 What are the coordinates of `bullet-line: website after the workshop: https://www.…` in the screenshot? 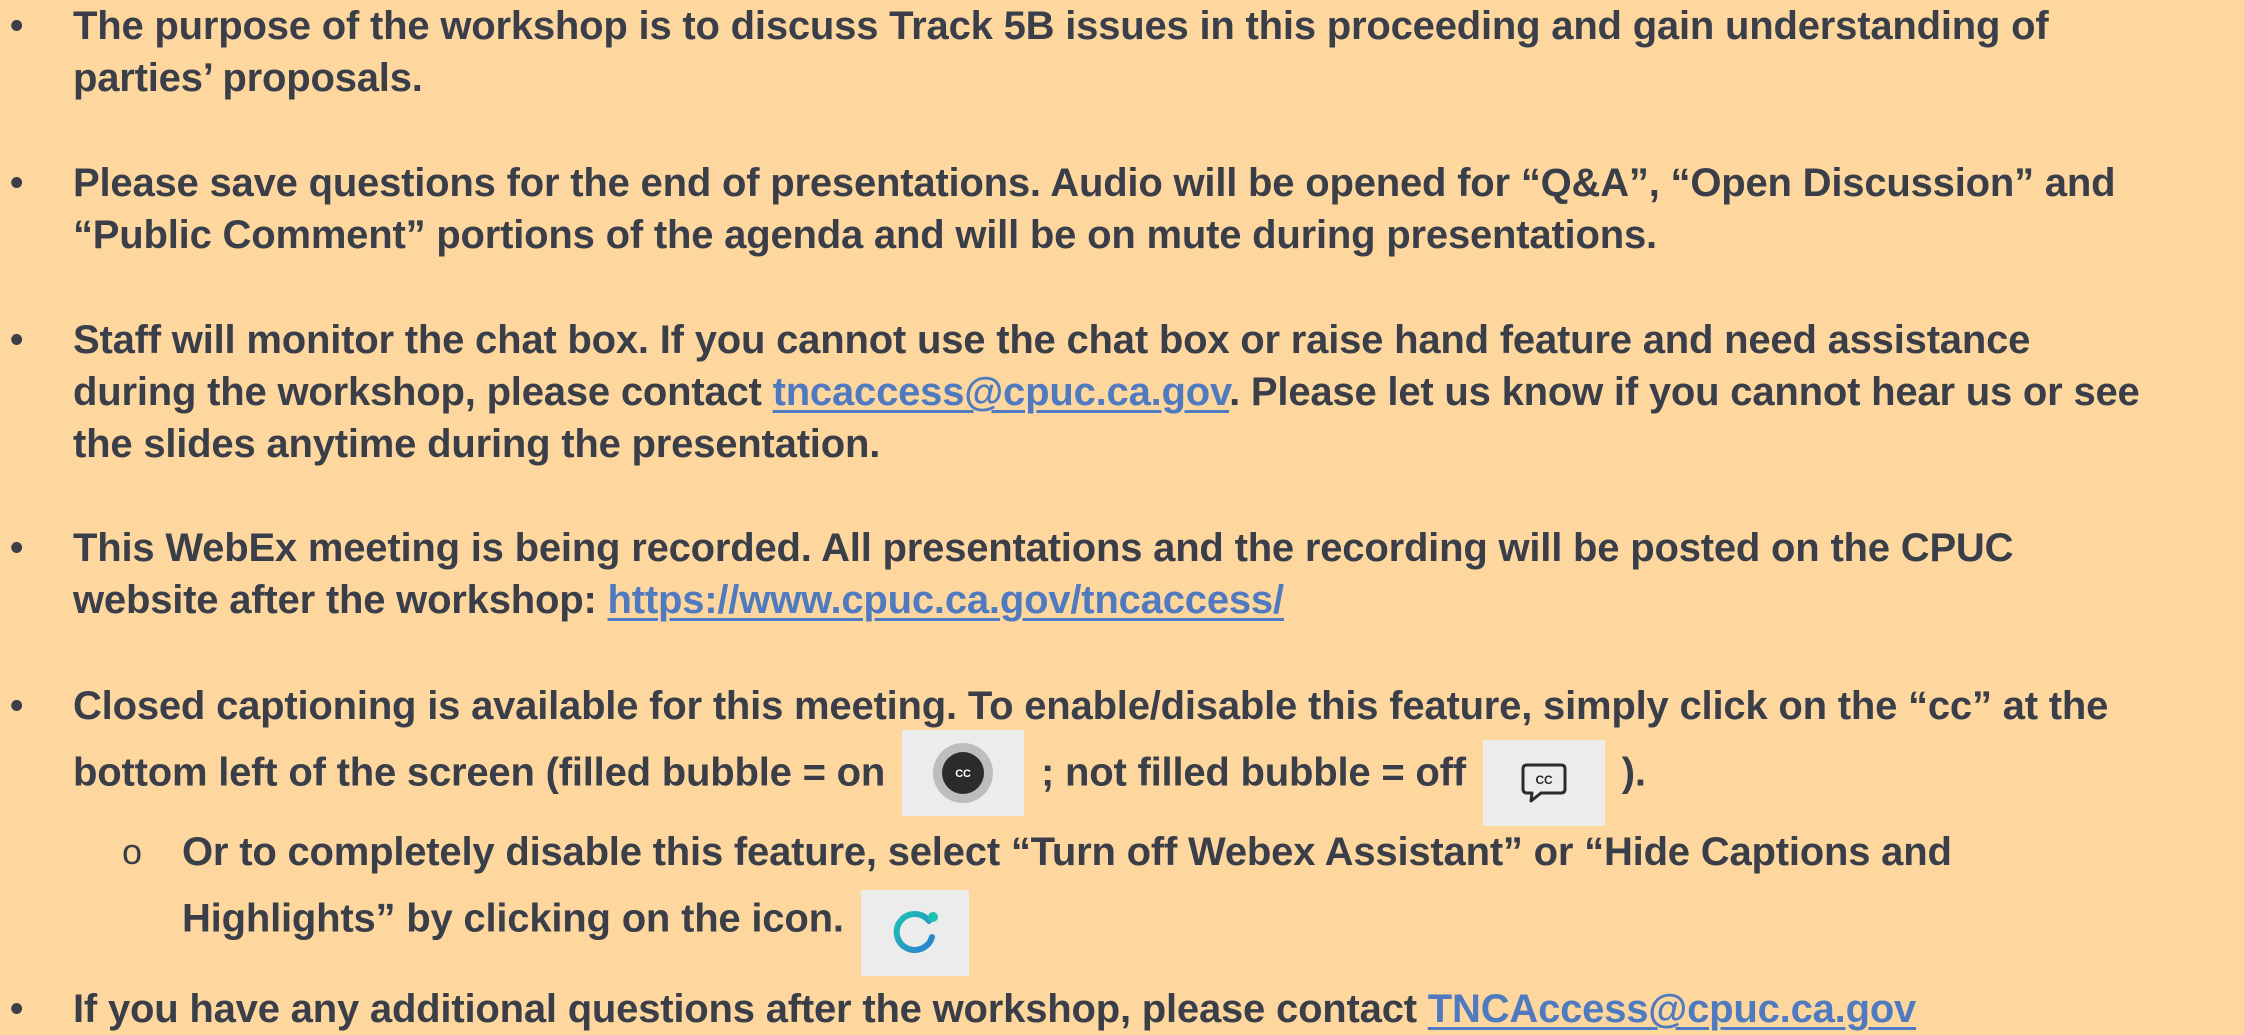 It's located at (1153, 600).